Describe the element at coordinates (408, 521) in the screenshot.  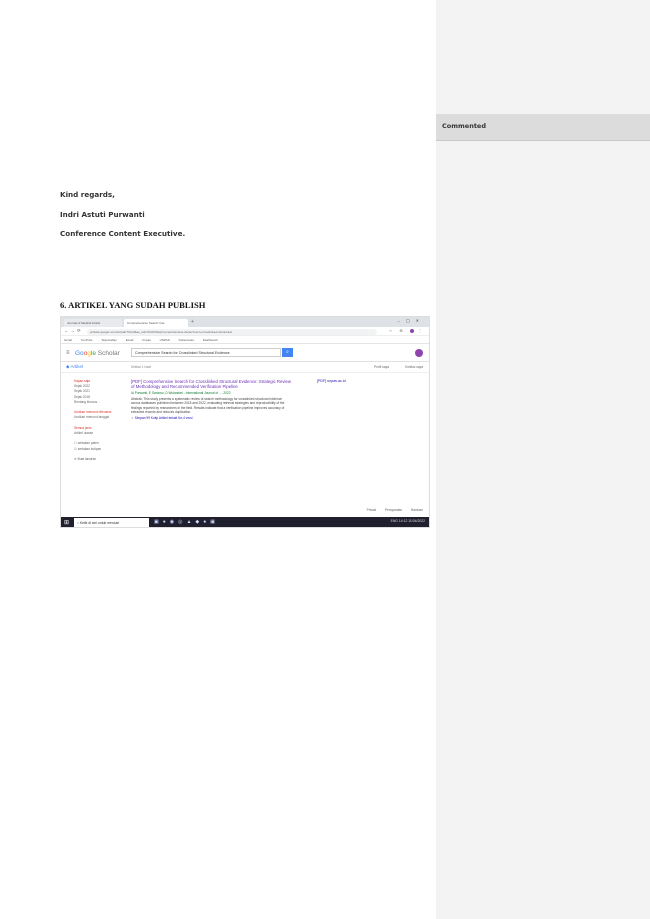
I see `system-tray: ENG 14:12 11/04/2022` at that location.